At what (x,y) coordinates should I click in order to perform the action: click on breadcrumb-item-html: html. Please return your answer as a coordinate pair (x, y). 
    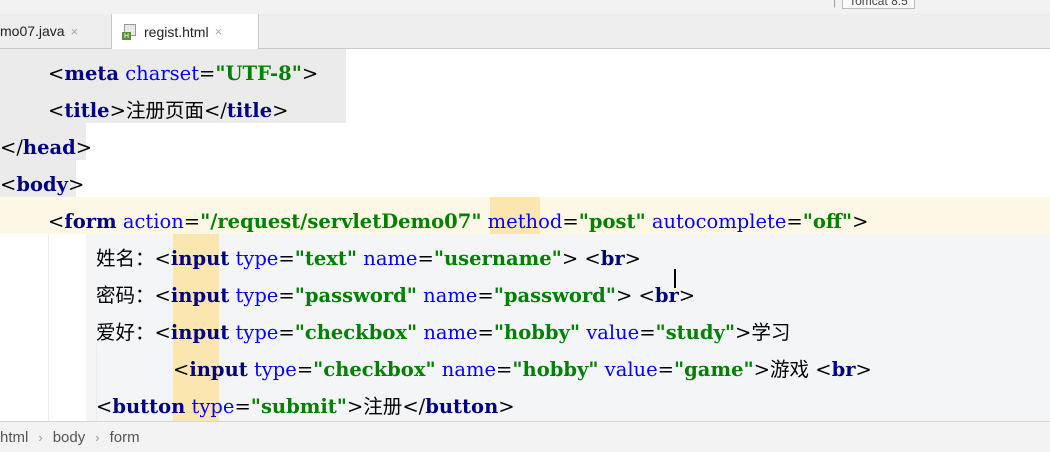
    Looking at the image, I should click on (14, 437).